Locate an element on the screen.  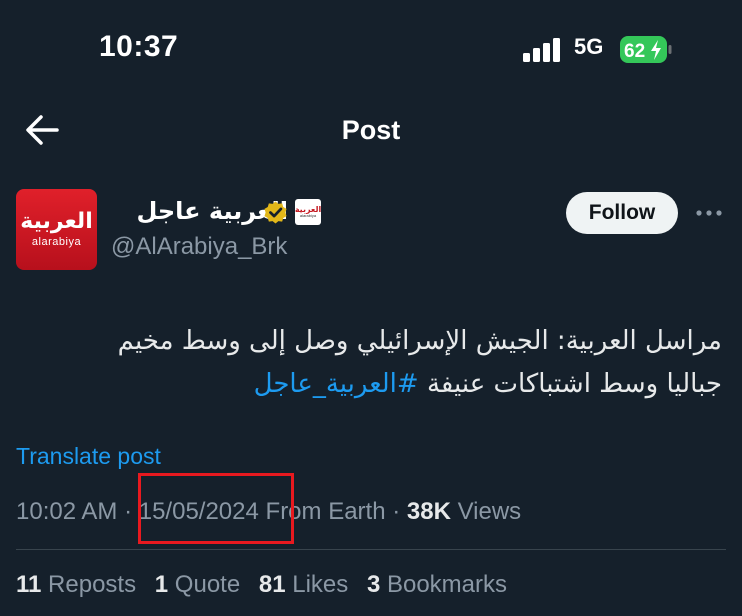
tweet-line-2: جباليا وسط اشتباكات عنيفة #العربية_عاجل is located at coordinates (372, 384).